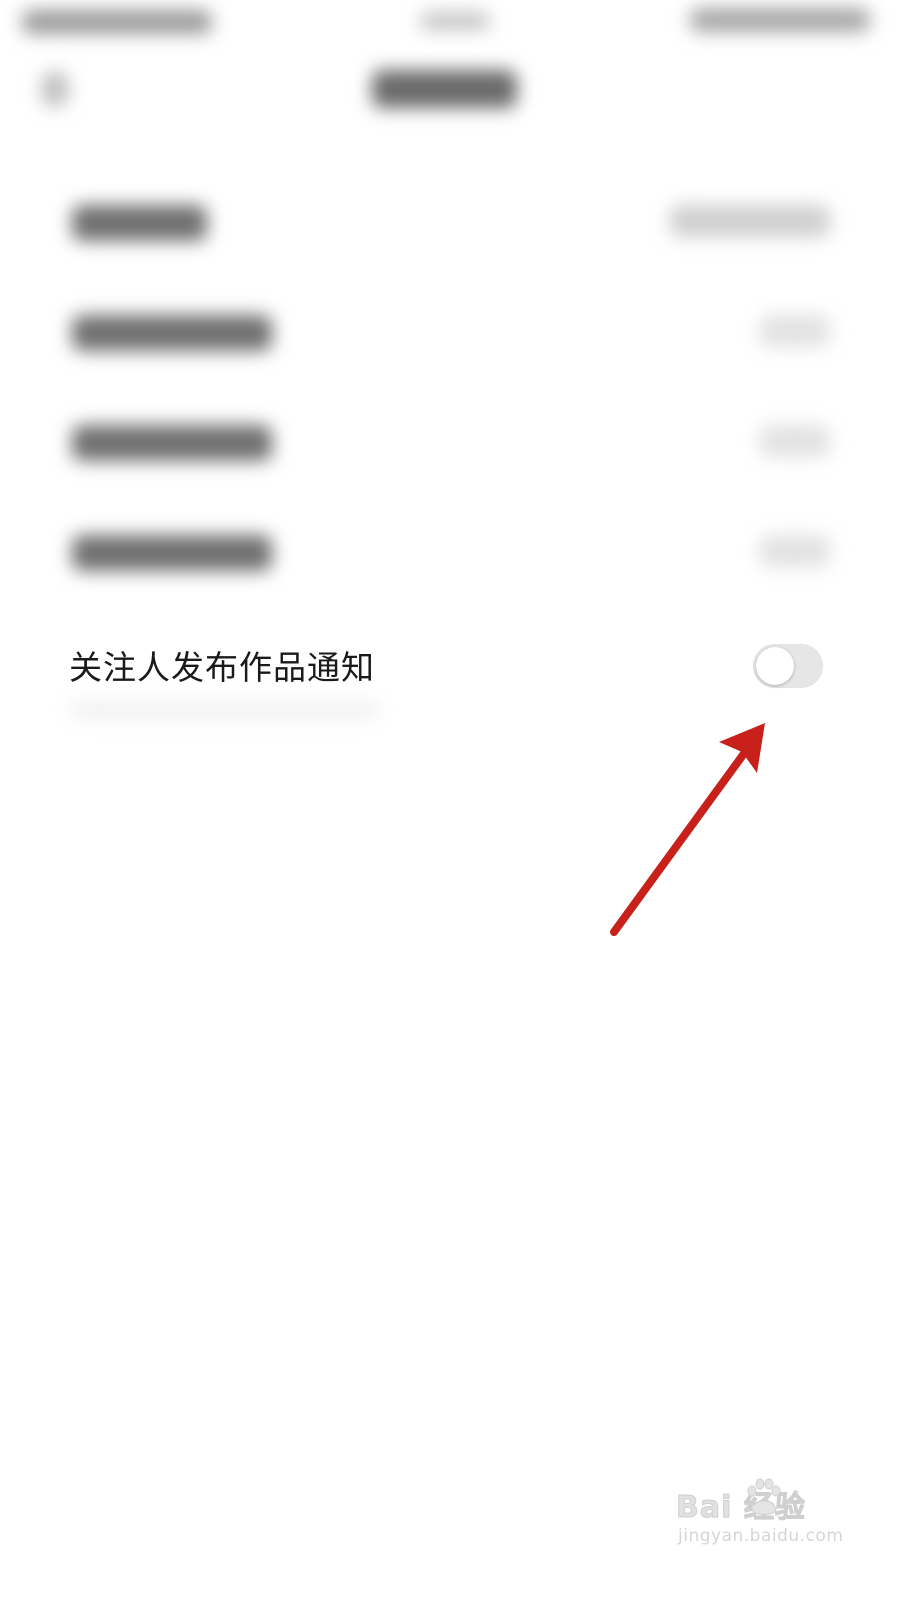 The width and height of the screenshot is (900, 1600). I want to click on setting-row-4-toggle, so click(795, 551).